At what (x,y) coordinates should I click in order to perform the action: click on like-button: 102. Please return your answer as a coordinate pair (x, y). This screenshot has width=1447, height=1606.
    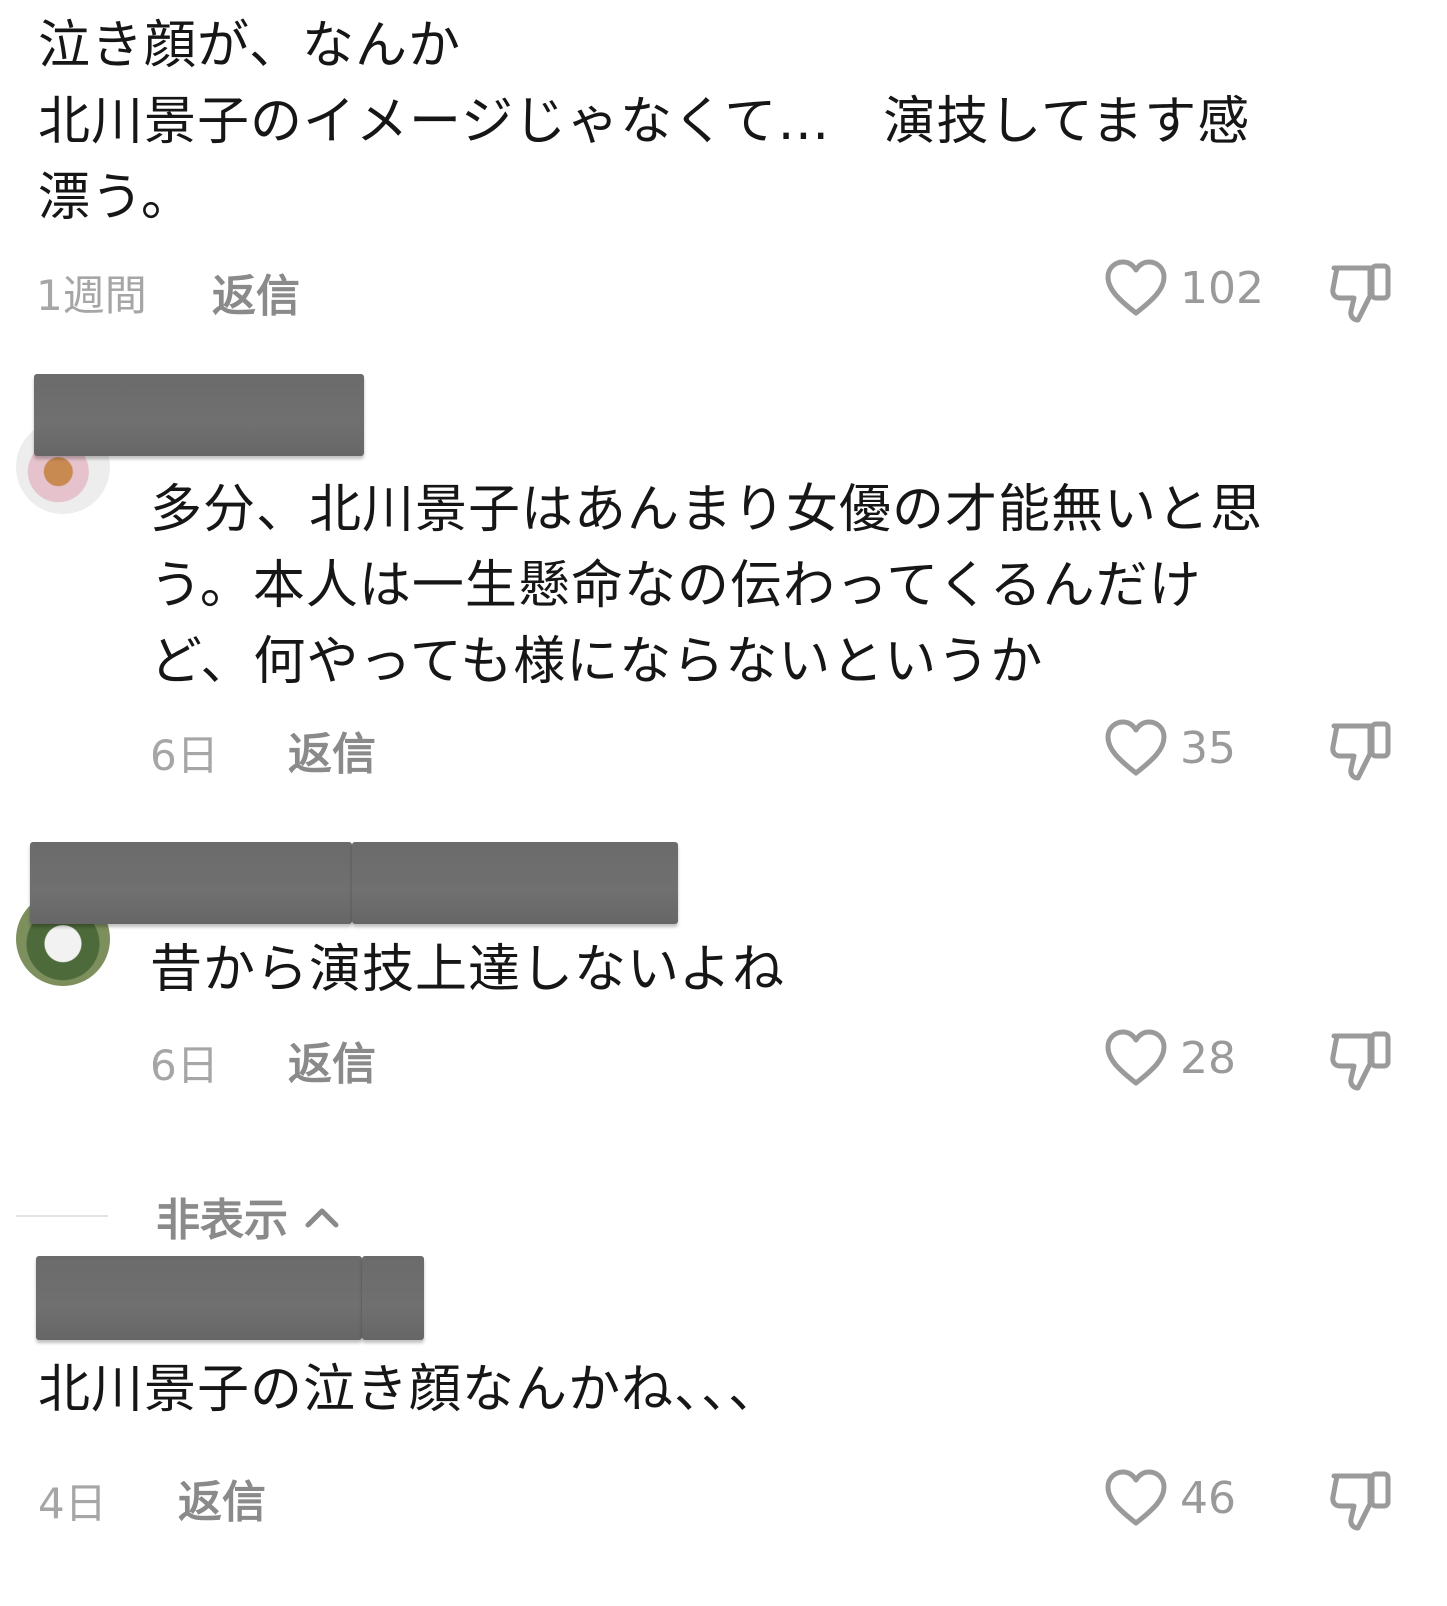
    Looking at the image, I should click on (1184, 288).